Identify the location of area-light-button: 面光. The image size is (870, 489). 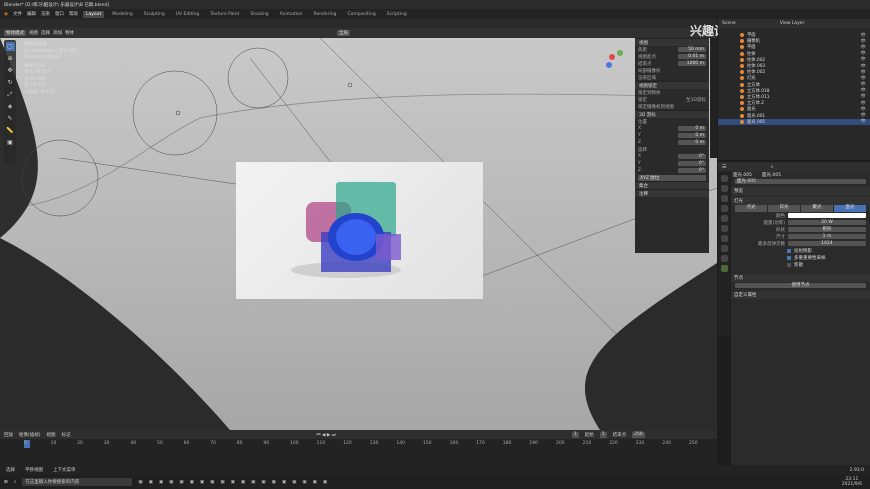
(850, 208).